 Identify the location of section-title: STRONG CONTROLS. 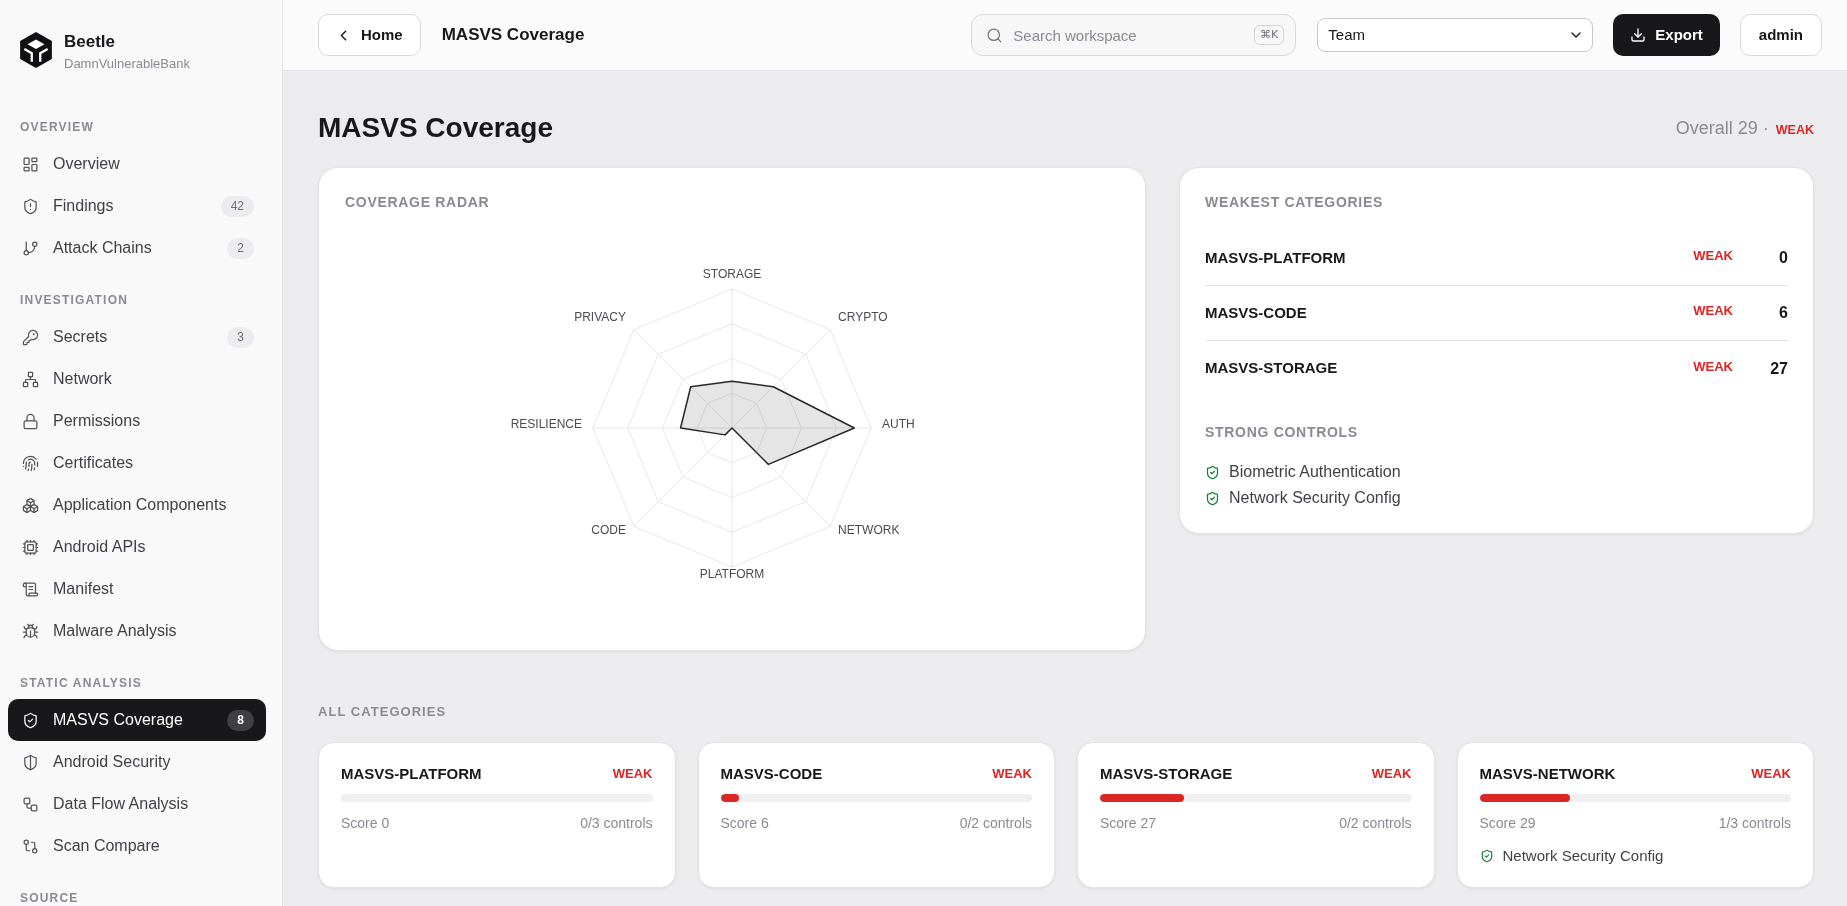
(1281, 432).